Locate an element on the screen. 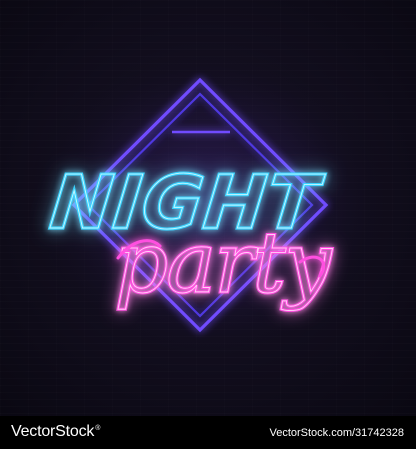 This screenshot has height=449, width=416. image-credit: VectorStock.com/31742328 is located at coordinates (336, 433).